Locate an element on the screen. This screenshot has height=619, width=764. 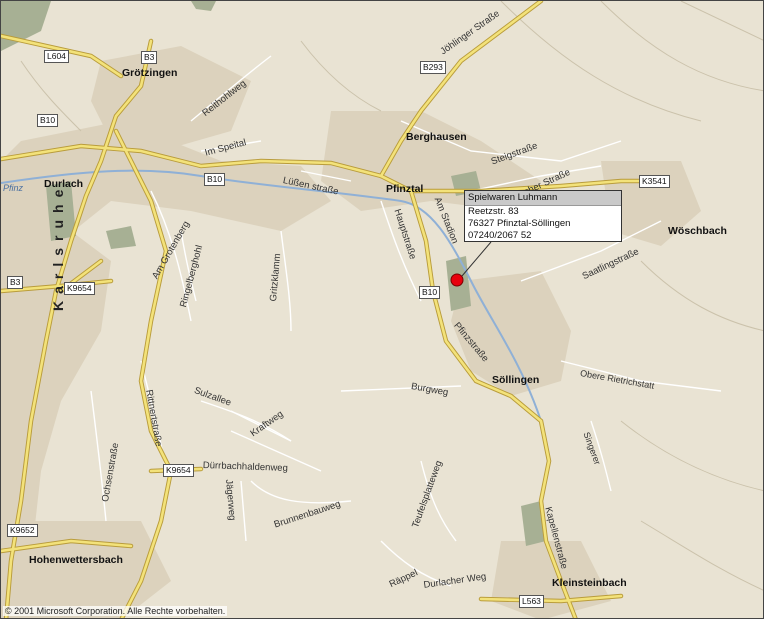
town-berghausen: Berghausen is located at coordinates (436, 137).